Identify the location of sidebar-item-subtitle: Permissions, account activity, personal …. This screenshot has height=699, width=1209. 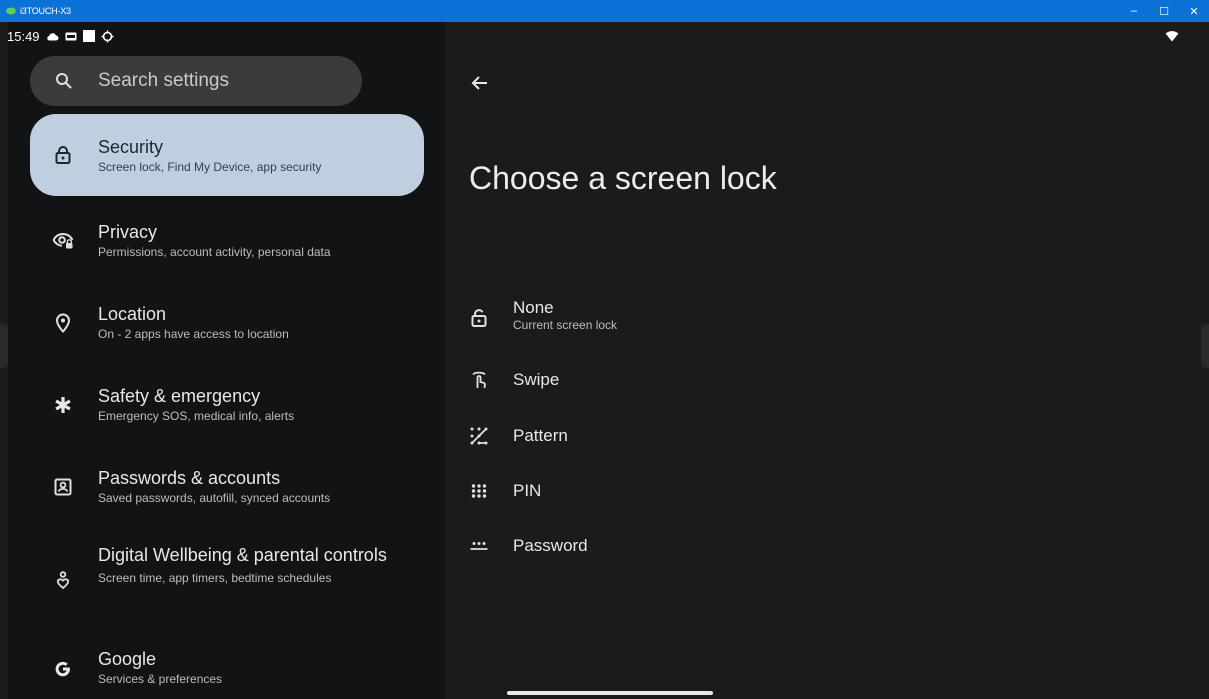
(214, 252).